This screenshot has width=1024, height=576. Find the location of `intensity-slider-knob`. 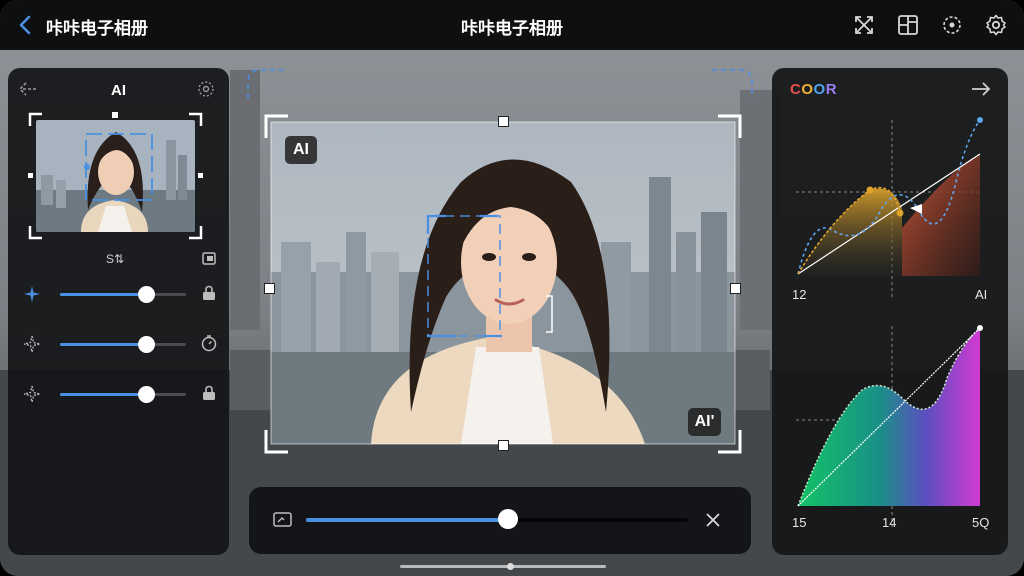

intensity-slider-knob is located at coordinates (508, 519).